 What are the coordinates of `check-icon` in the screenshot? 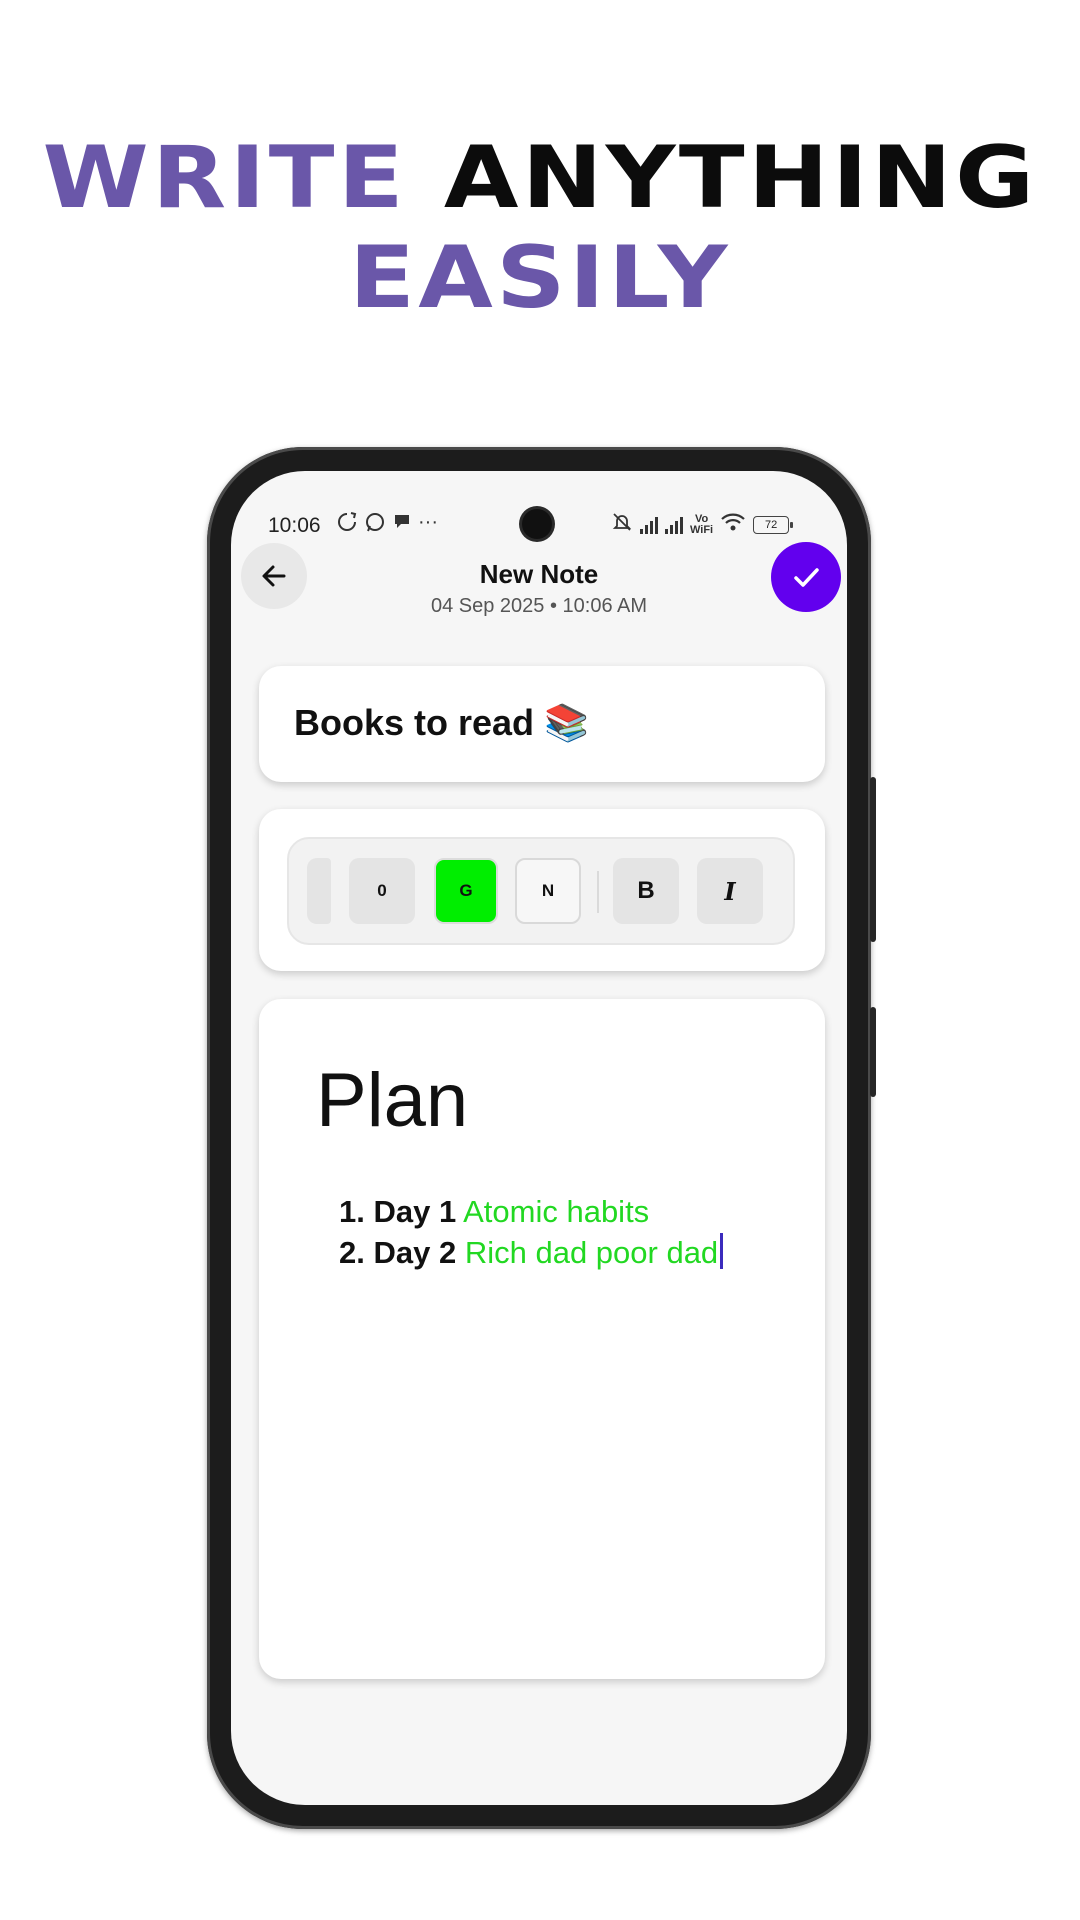 It's located at (806, 577).